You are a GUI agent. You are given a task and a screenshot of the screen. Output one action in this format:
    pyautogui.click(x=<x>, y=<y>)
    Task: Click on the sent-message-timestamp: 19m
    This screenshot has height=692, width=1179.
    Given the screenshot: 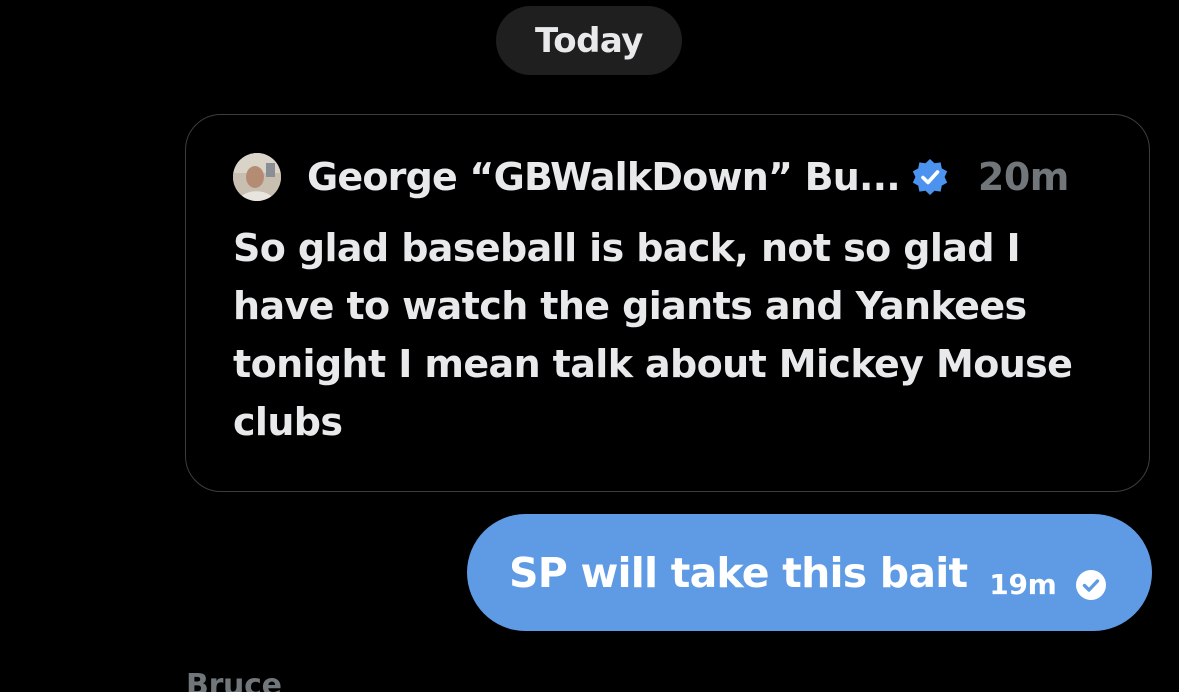 What is the action you would take?
    pyautogui.click(x=1023, y=584)
    